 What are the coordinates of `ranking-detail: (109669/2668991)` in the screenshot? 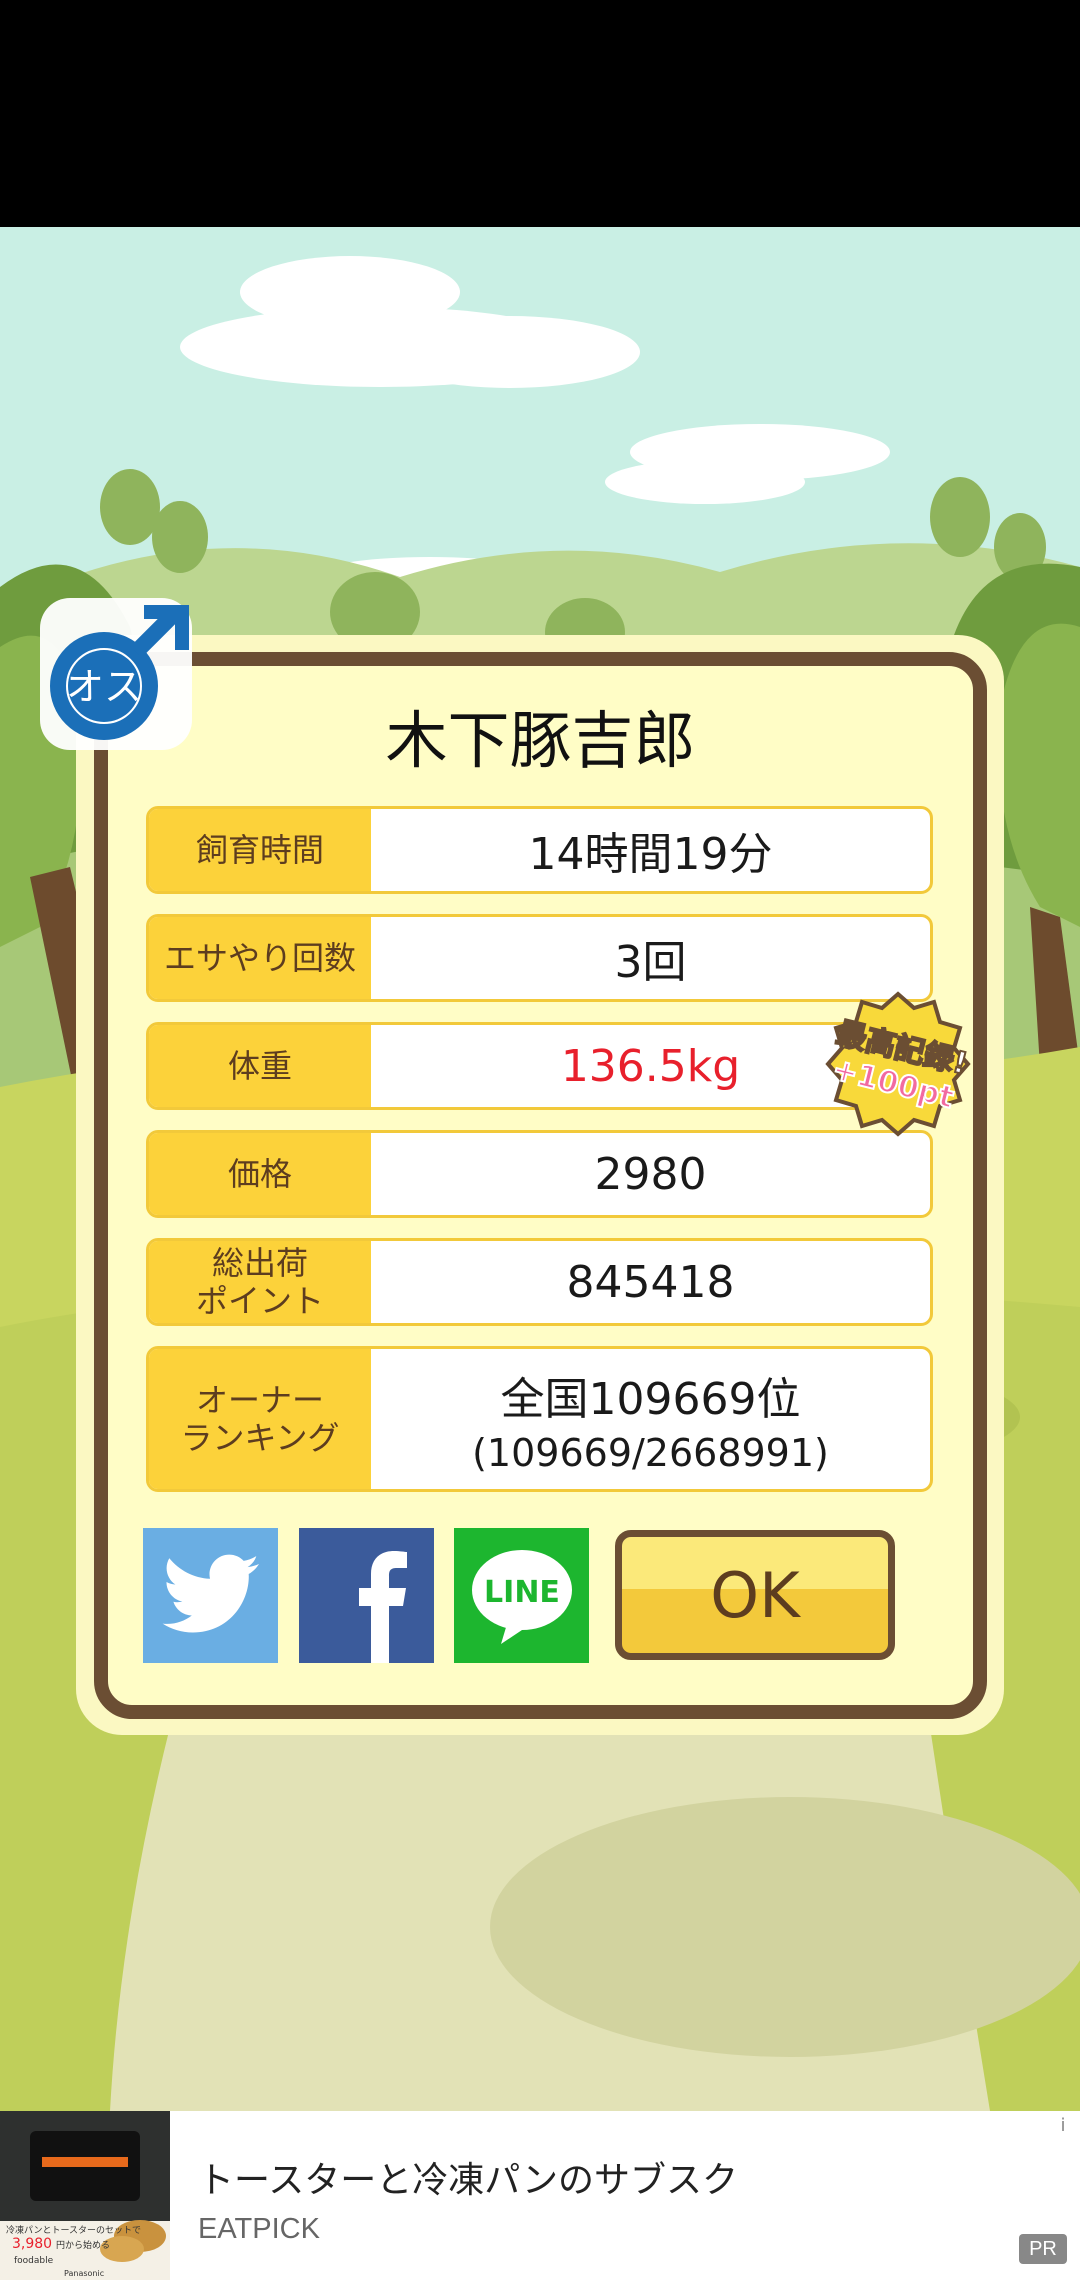 It's located at (650, 1453).